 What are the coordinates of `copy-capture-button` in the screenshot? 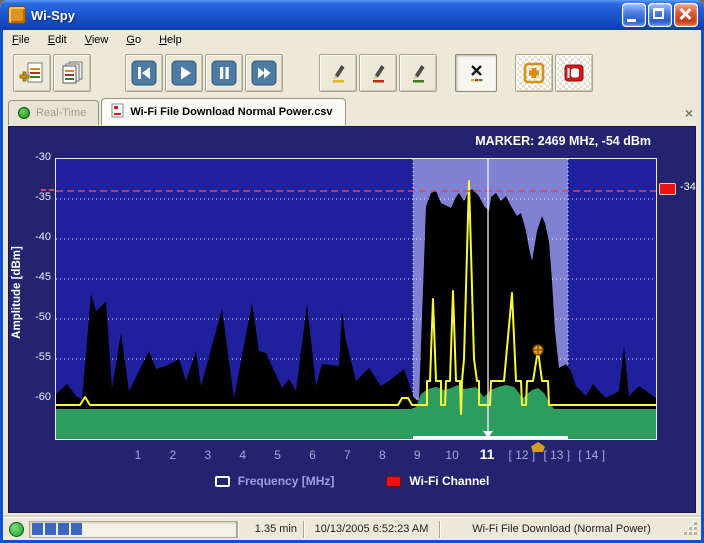 It's located at (72, 73).